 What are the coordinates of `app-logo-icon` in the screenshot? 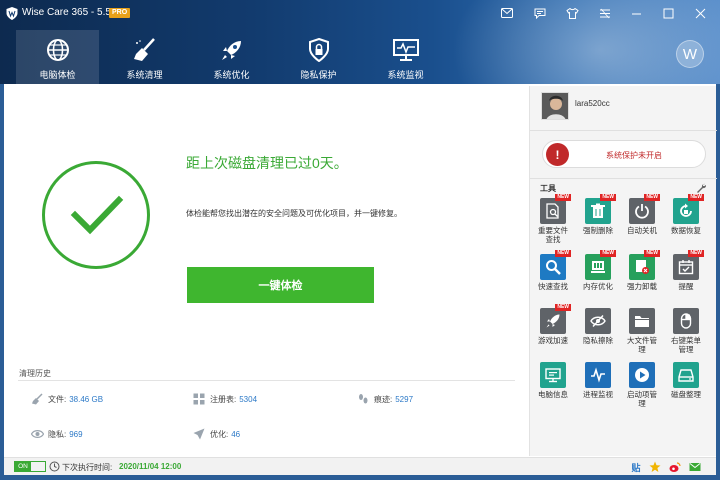 It's located at (12, 13).